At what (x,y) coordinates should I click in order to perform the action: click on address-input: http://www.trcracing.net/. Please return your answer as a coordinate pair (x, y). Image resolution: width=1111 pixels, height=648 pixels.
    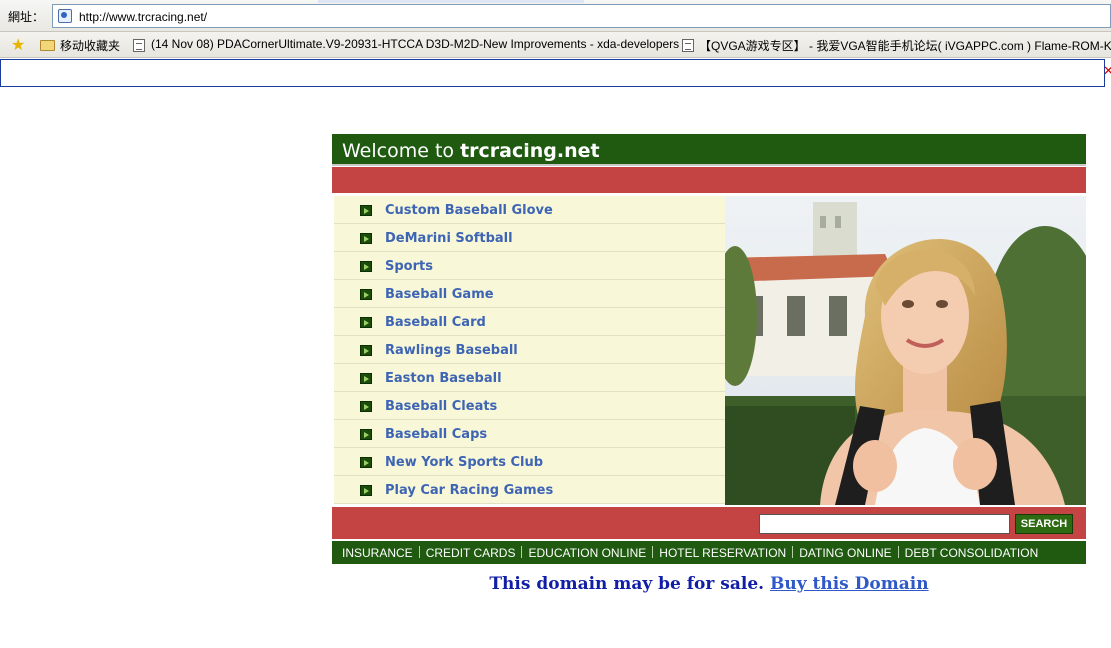
    Looking at the image, I should click on (581, 16).